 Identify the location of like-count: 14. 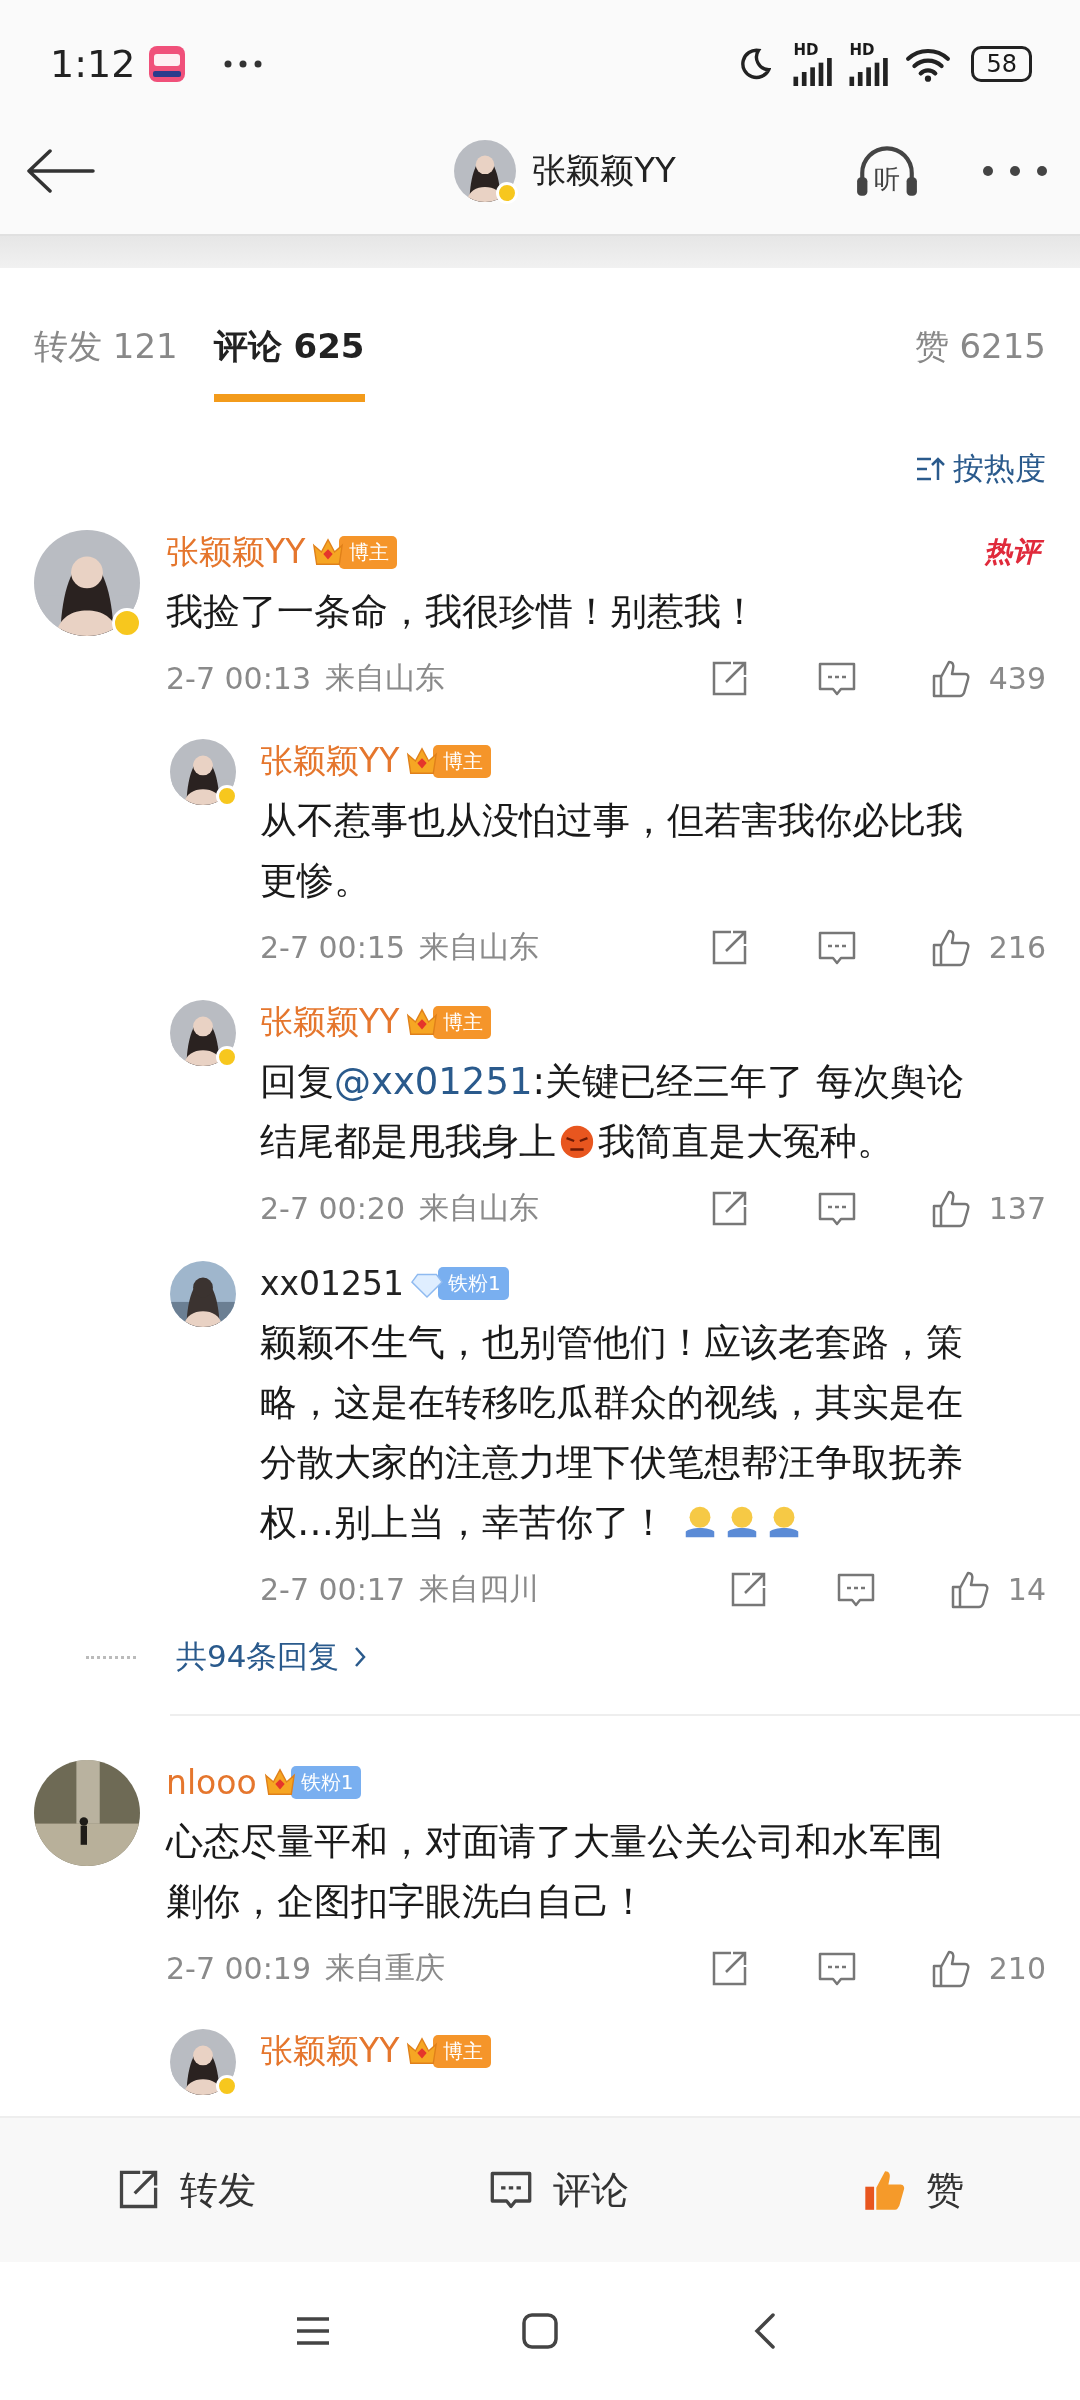
(1026, 1589).